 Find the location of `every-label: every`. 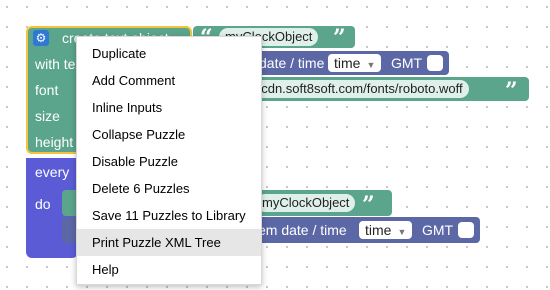

every-label: every is located at coordinates (52, 172).